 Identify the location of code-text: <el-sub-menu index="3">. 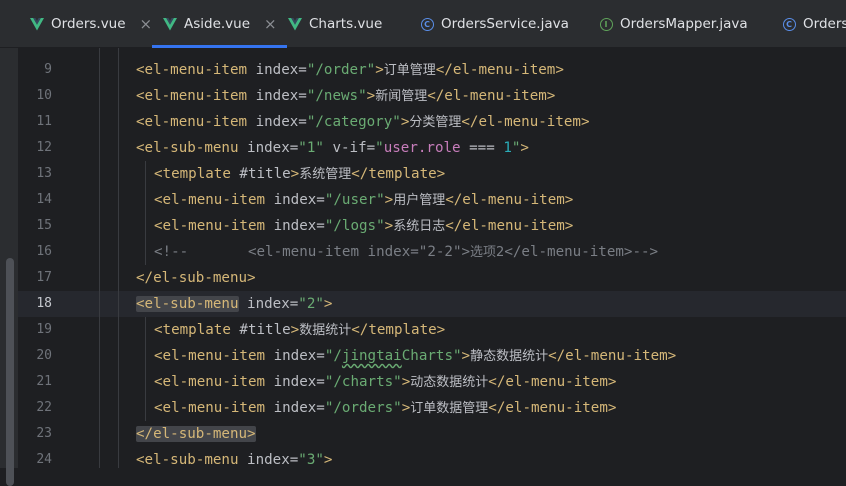
(234, 460).